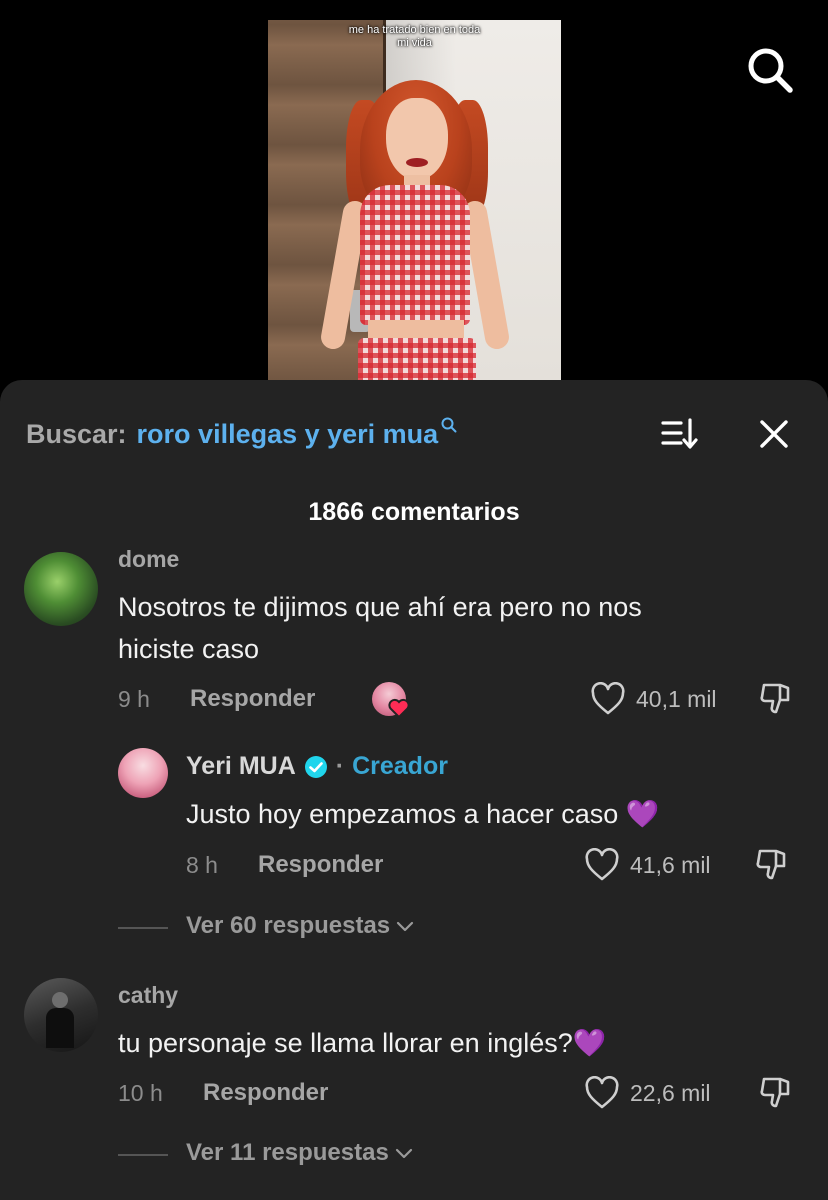 Image resolution: width=828 pixels, height=1200 pixels. Describe the element at coordinates (399, 708) in the screenshot. I see `heart-badge-icon` at that location.